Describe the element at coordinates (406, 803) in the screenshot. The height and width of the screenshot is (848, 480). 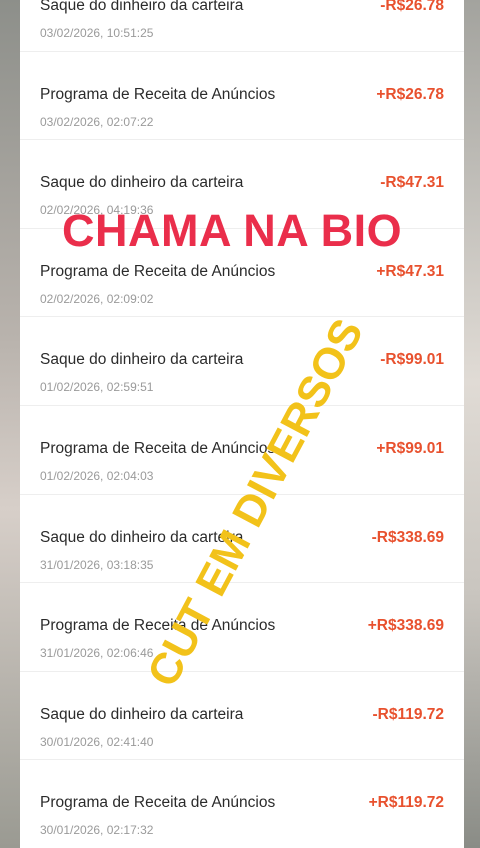
I see `transaction-amount: +R$119.72` at that location.